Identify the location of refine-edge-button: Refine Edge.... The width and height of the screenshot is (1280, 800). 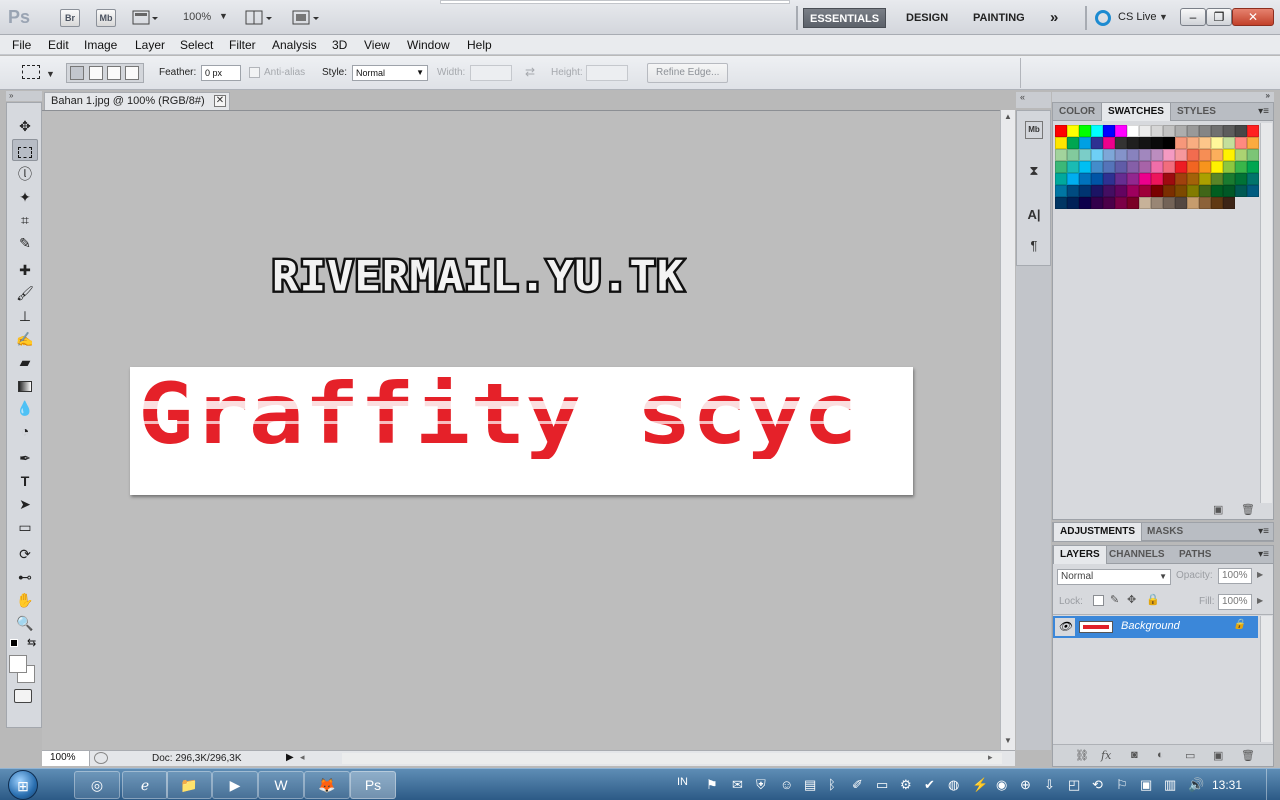
(688, 73).